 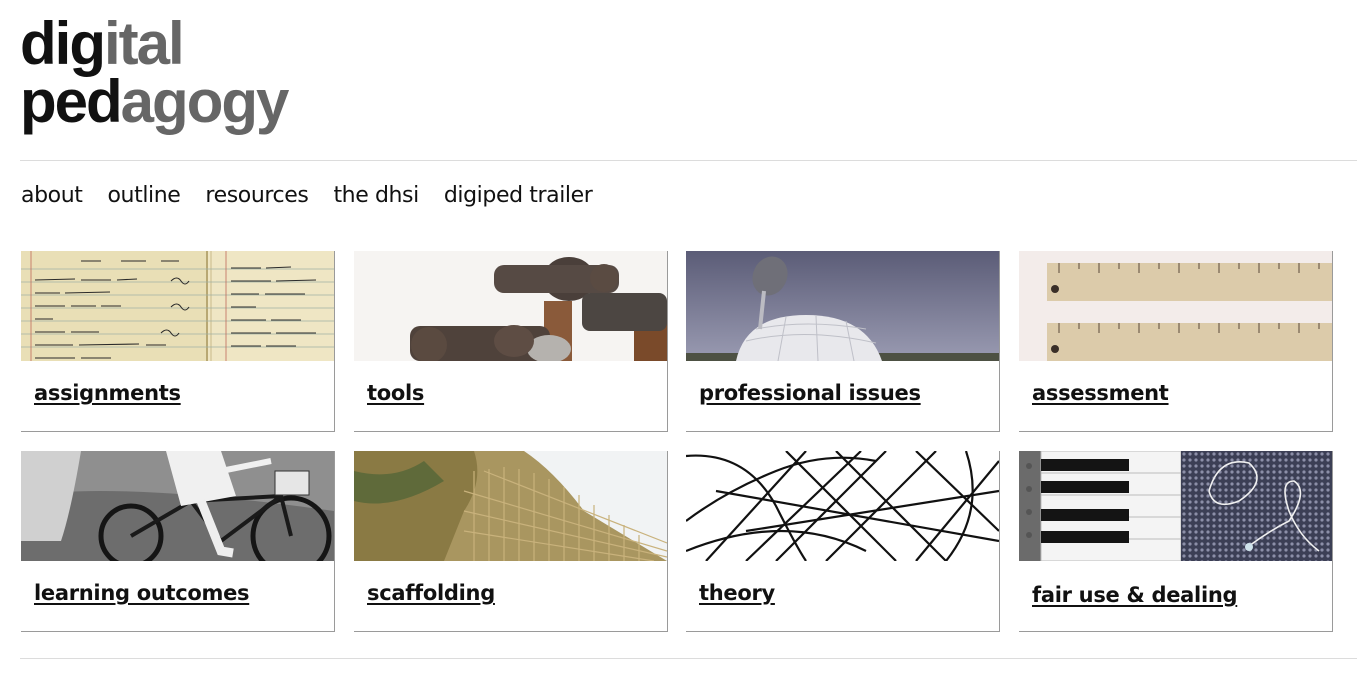 What do you see at coordinates (1175, 306) in the screenshot?
I see `rulers-image` at bounding box center [1175, 306].